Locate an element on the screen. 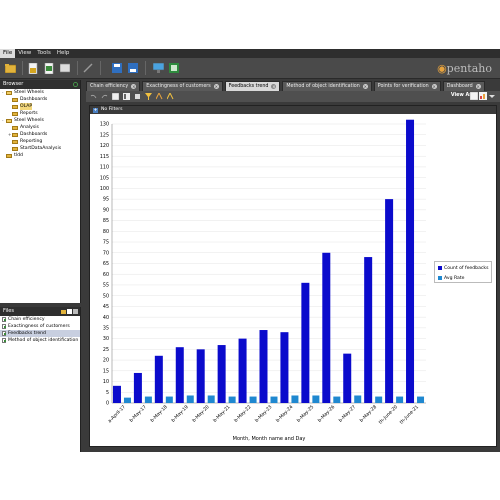 This screenshot has height=500, width=500. document-tab: Exactingness of customers × is located at coordinates (182, 86).